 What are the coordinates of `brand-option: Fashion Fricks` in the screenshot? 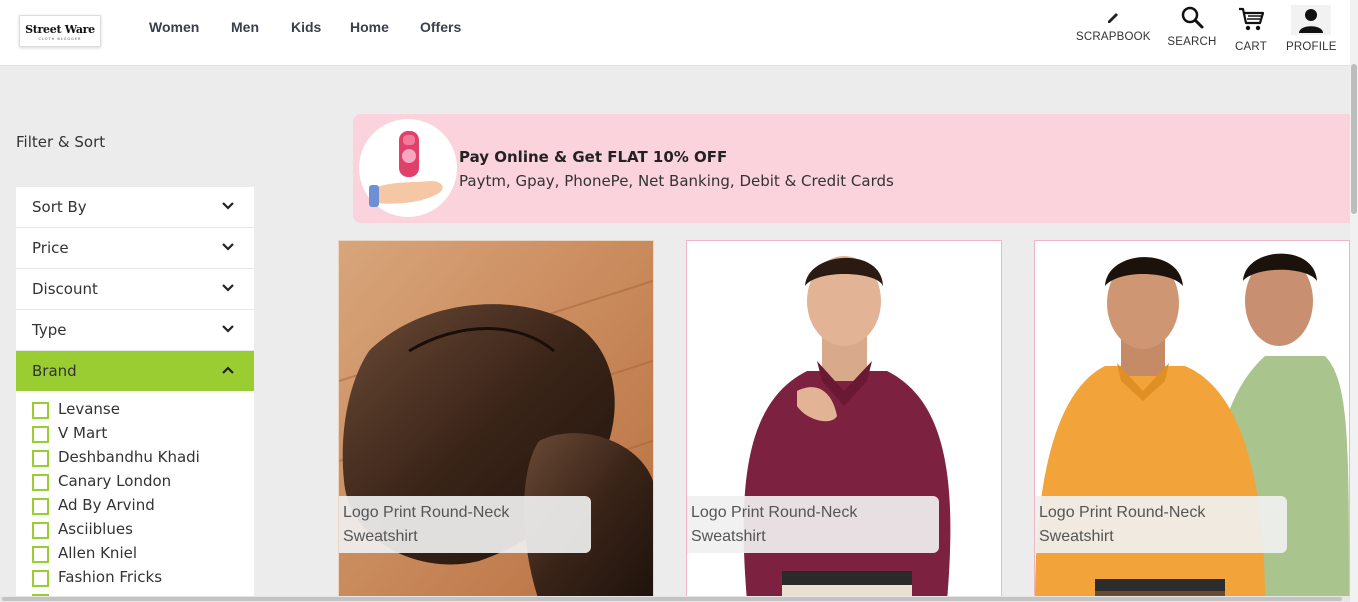 It's located at (135, 579).